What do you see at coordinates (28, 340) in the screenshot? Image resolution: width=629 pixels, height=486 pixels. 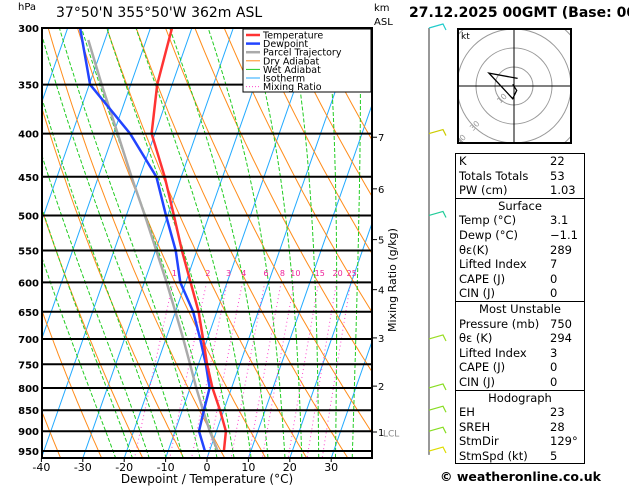 I see `pressure-tick-label: 700` at bounding box center [28, 340].